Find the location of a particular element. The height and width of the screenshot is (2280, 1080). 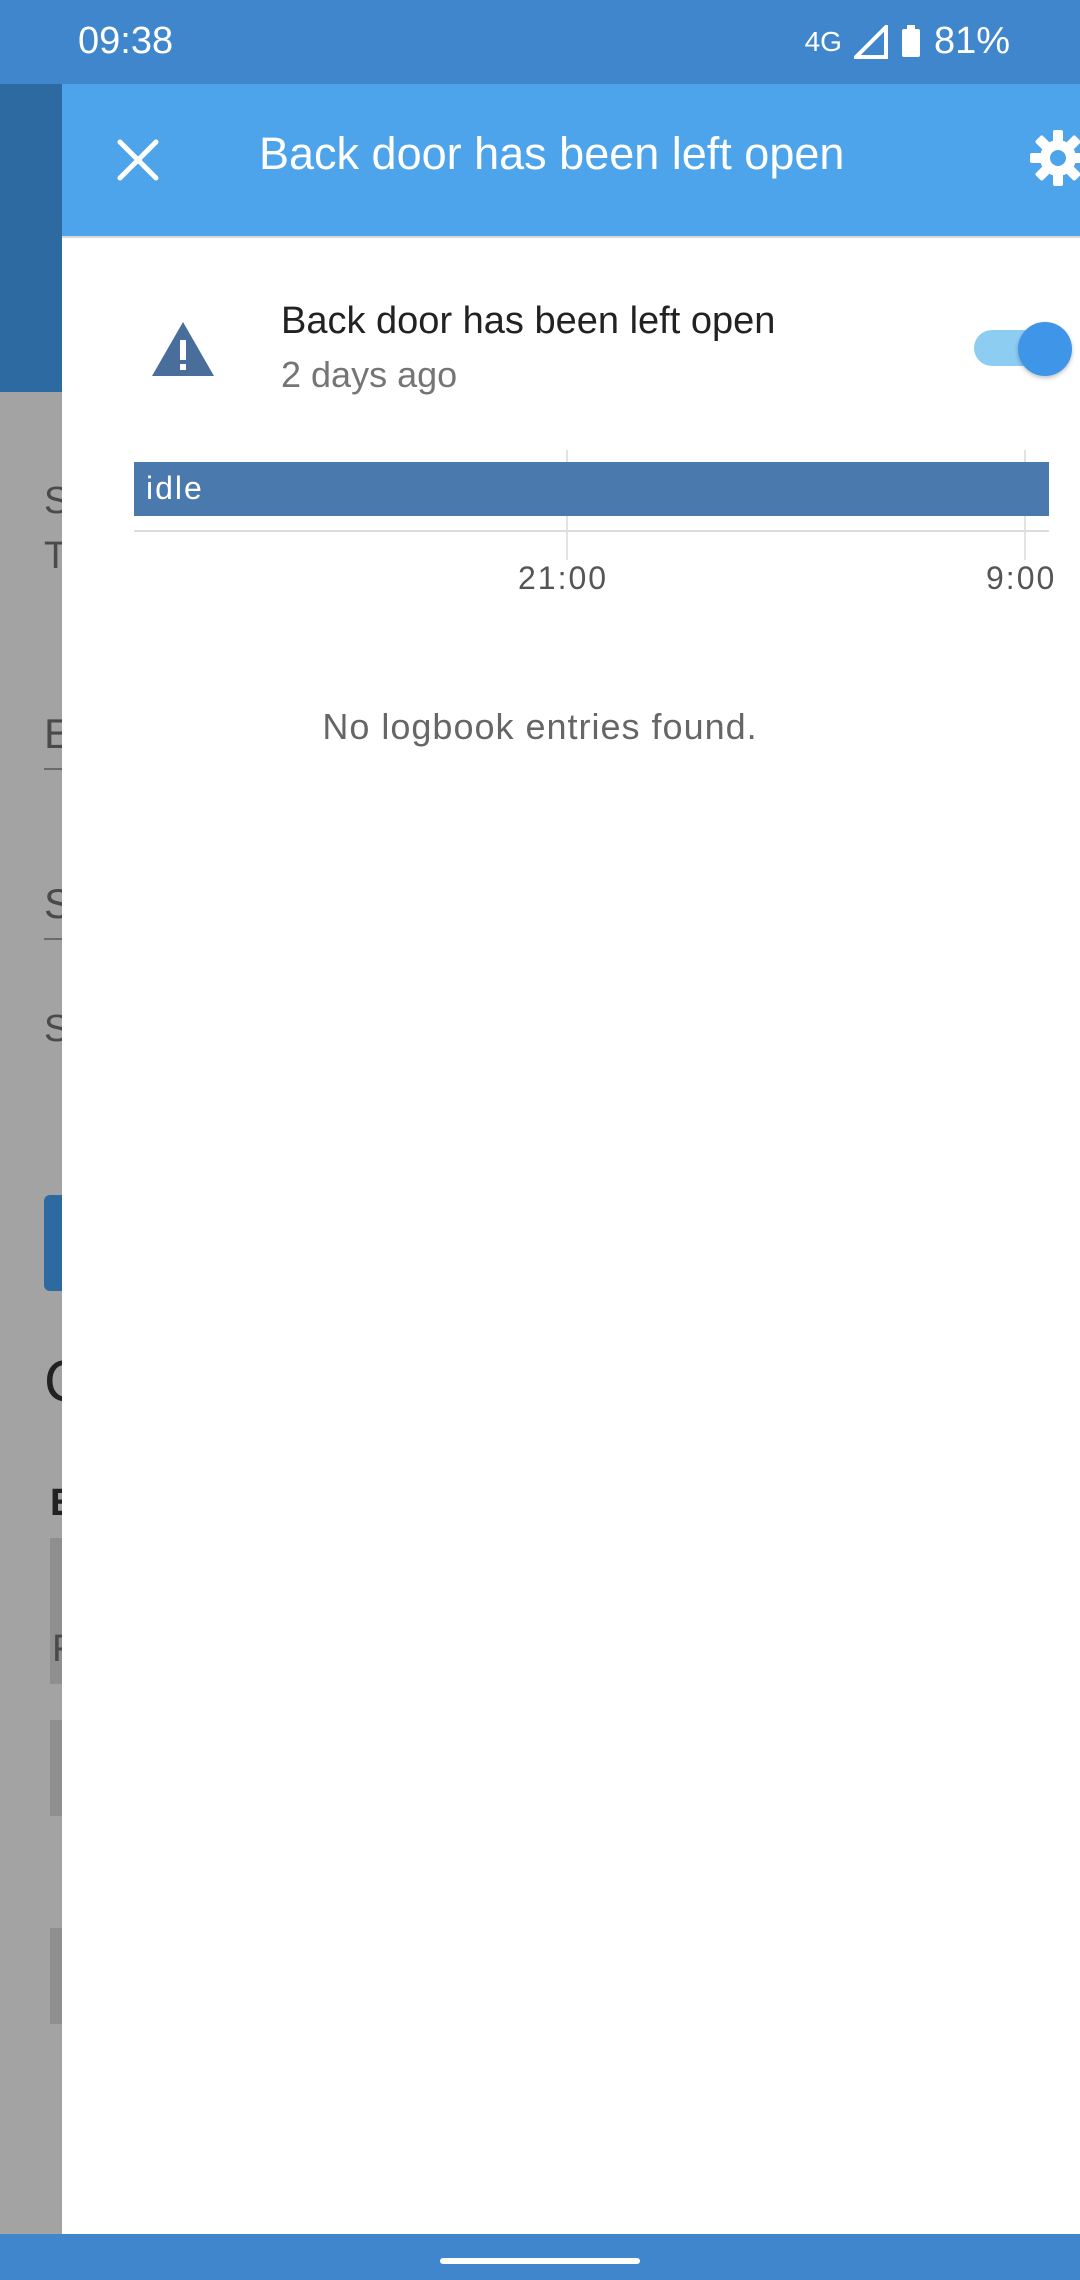

alert-icon is located at coordinates (183, 349).